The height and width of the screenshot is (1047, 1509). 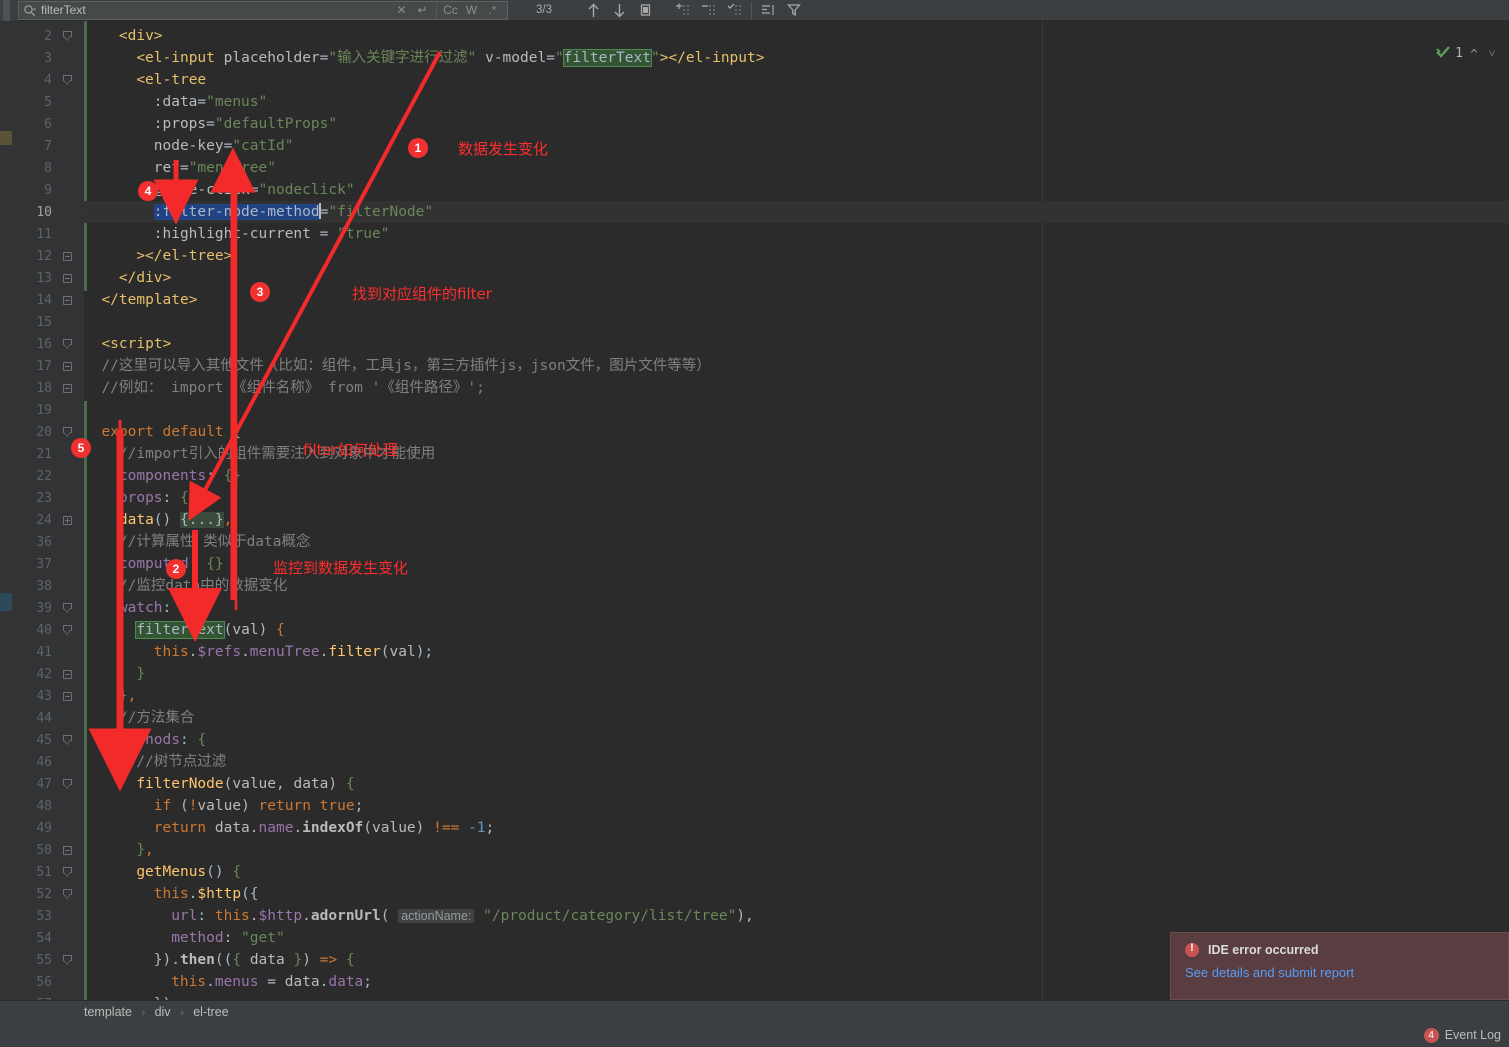 What do you see at coordinates (180, 476) in the screenshot?
I see `code-line-22: components: {}` at bounding box center [180, 476].